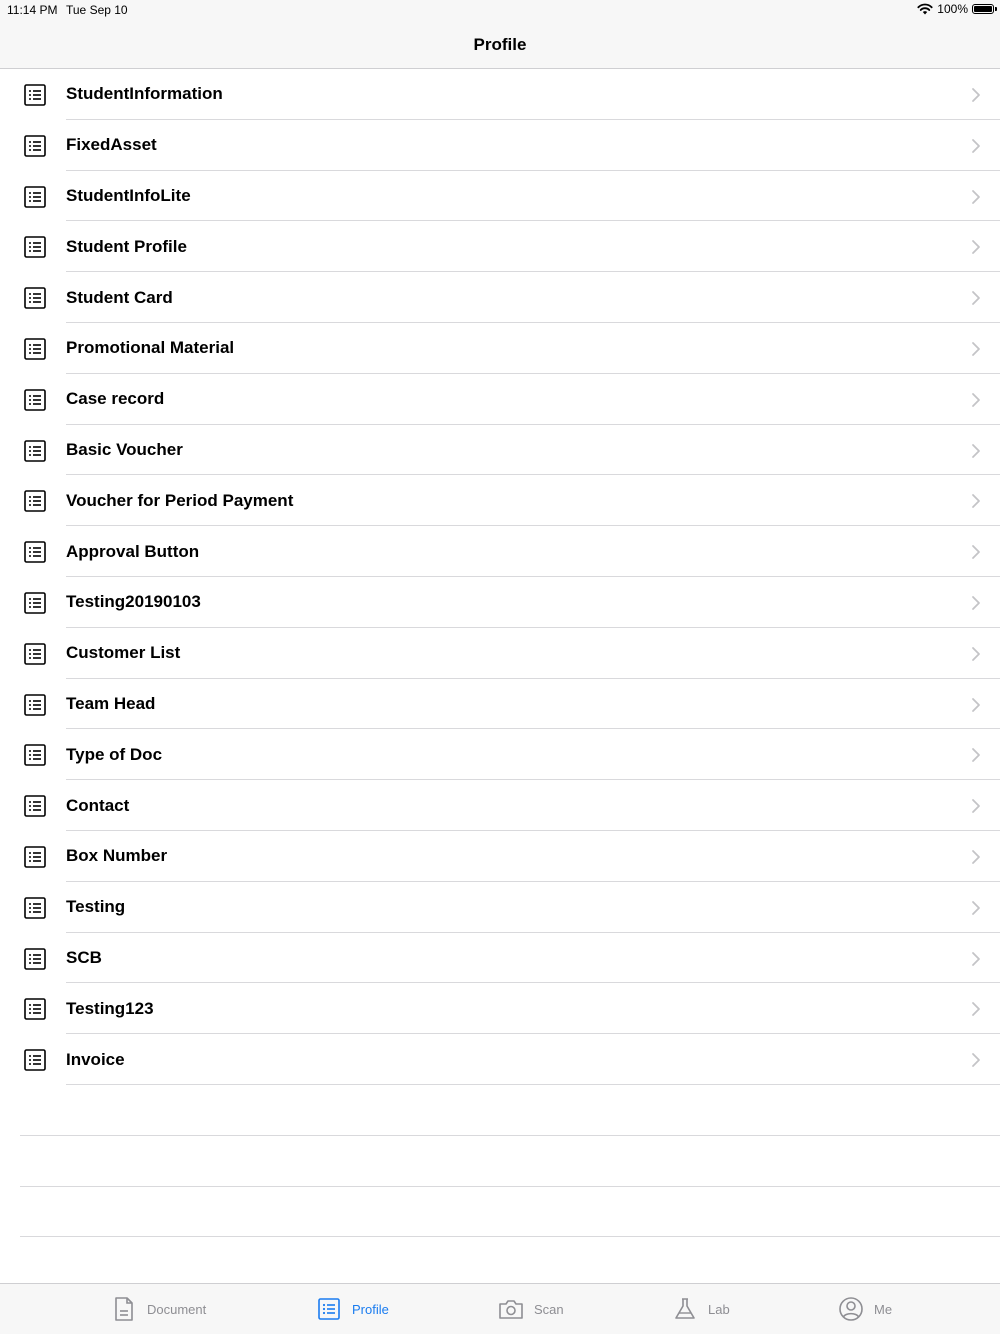 This screenshot has width=1000, height=1334. I want to click on page-title: Profile, so click(500, 44).